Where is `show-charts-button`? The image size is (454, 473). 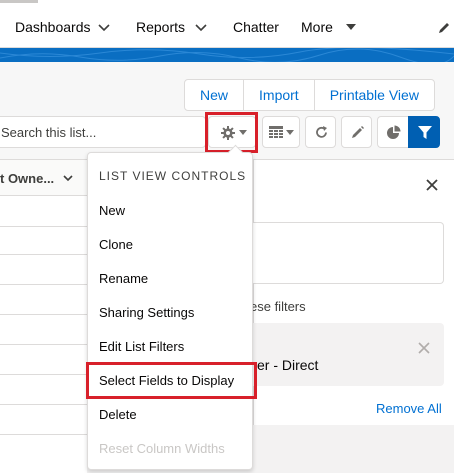 show-charts-button is located at coordinates (392, 132).